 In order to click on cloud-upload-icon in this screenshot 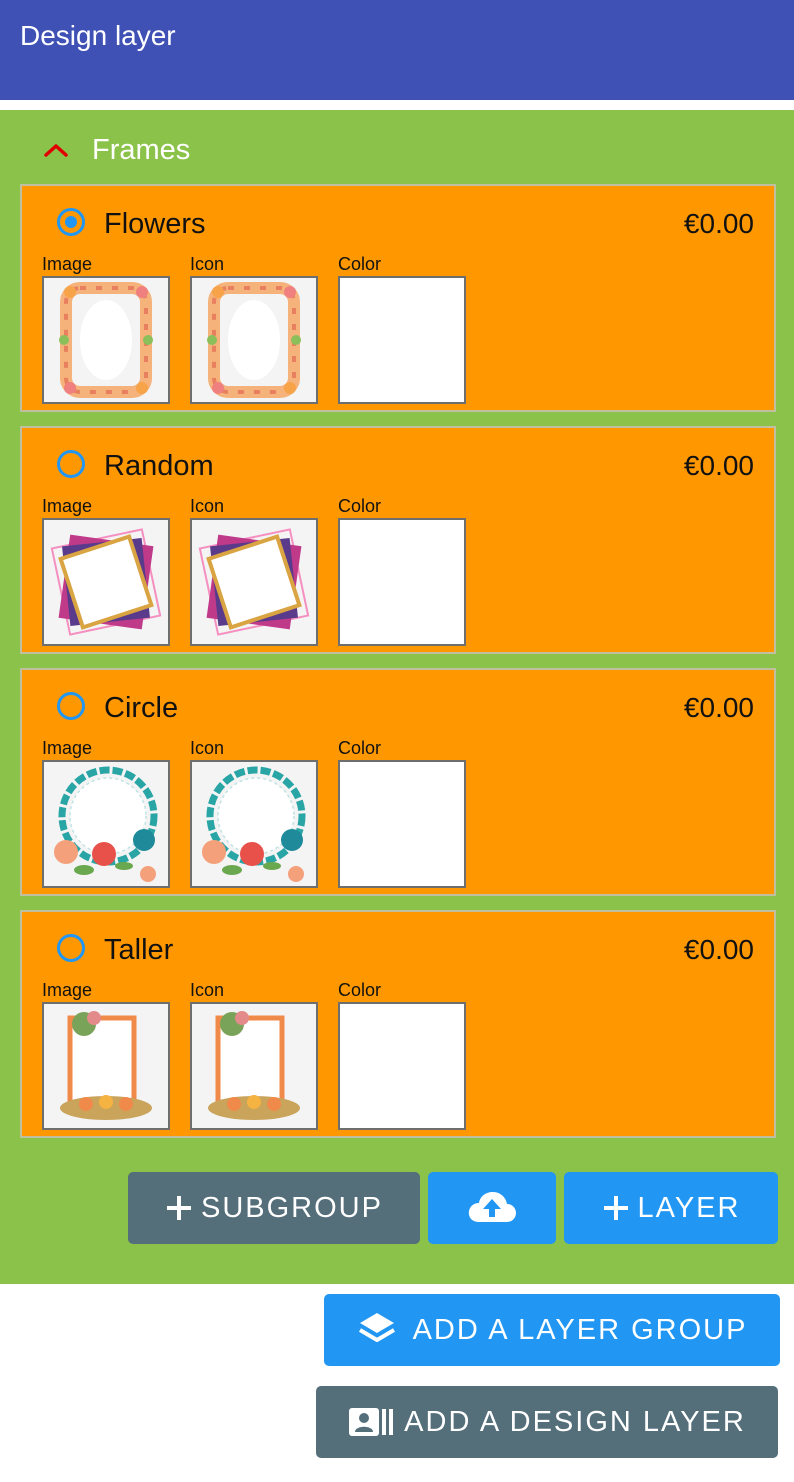, I will do `click(492, 1208)`.